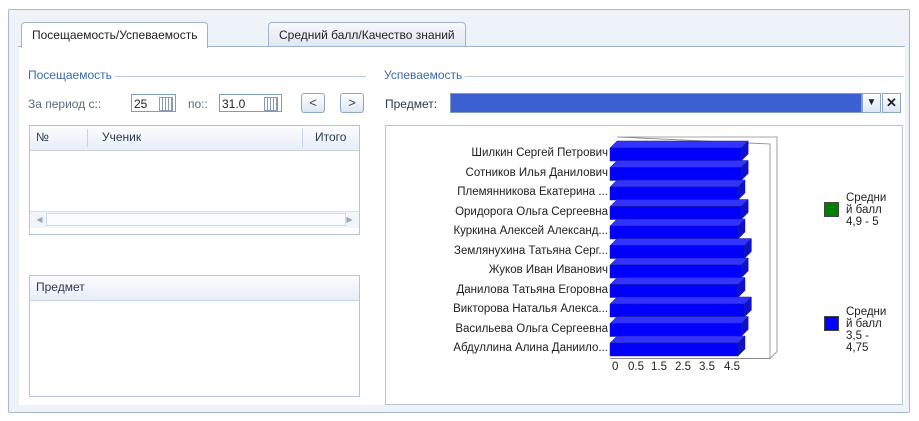 The width and height of the screenshot is (919, 421). Describe the element at coordinates (60, 287) in the screenshot. I see `column-subject: Предмет` at that location.